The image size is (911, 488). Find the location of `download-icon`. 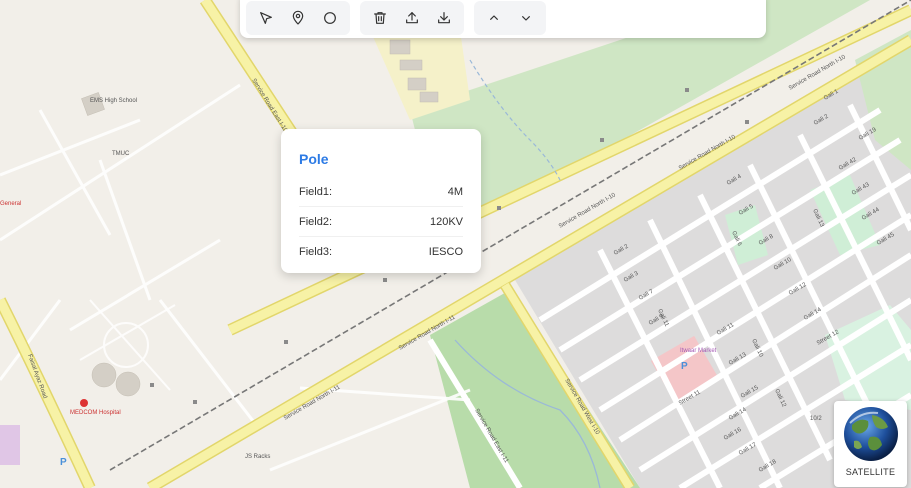

download-icon is located at coordinates (444, 18).